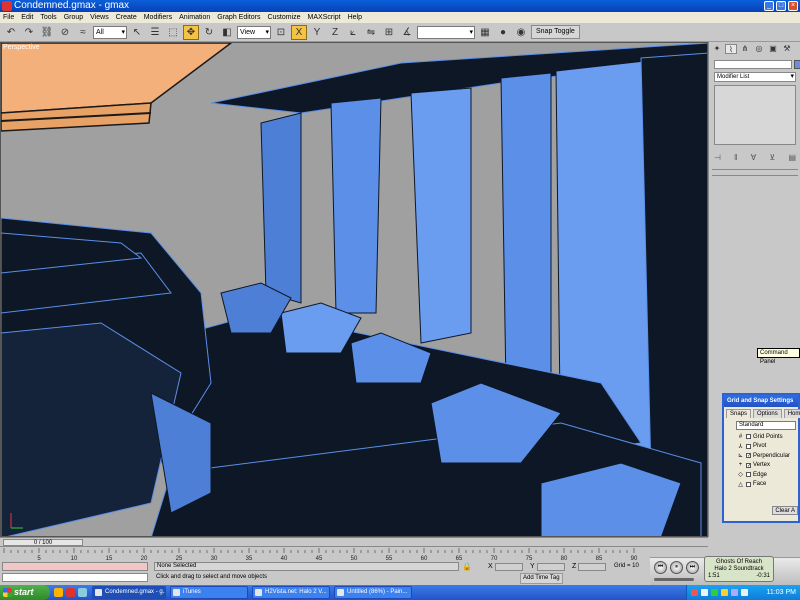  I want to click on configure-sets-icon: ▤, so click(792, 157).